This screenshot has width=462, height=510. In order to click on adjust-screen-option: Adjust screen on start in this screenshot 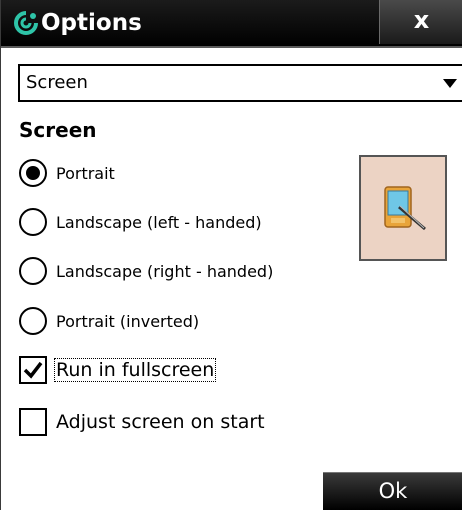, I will do `click(142, 422)`.